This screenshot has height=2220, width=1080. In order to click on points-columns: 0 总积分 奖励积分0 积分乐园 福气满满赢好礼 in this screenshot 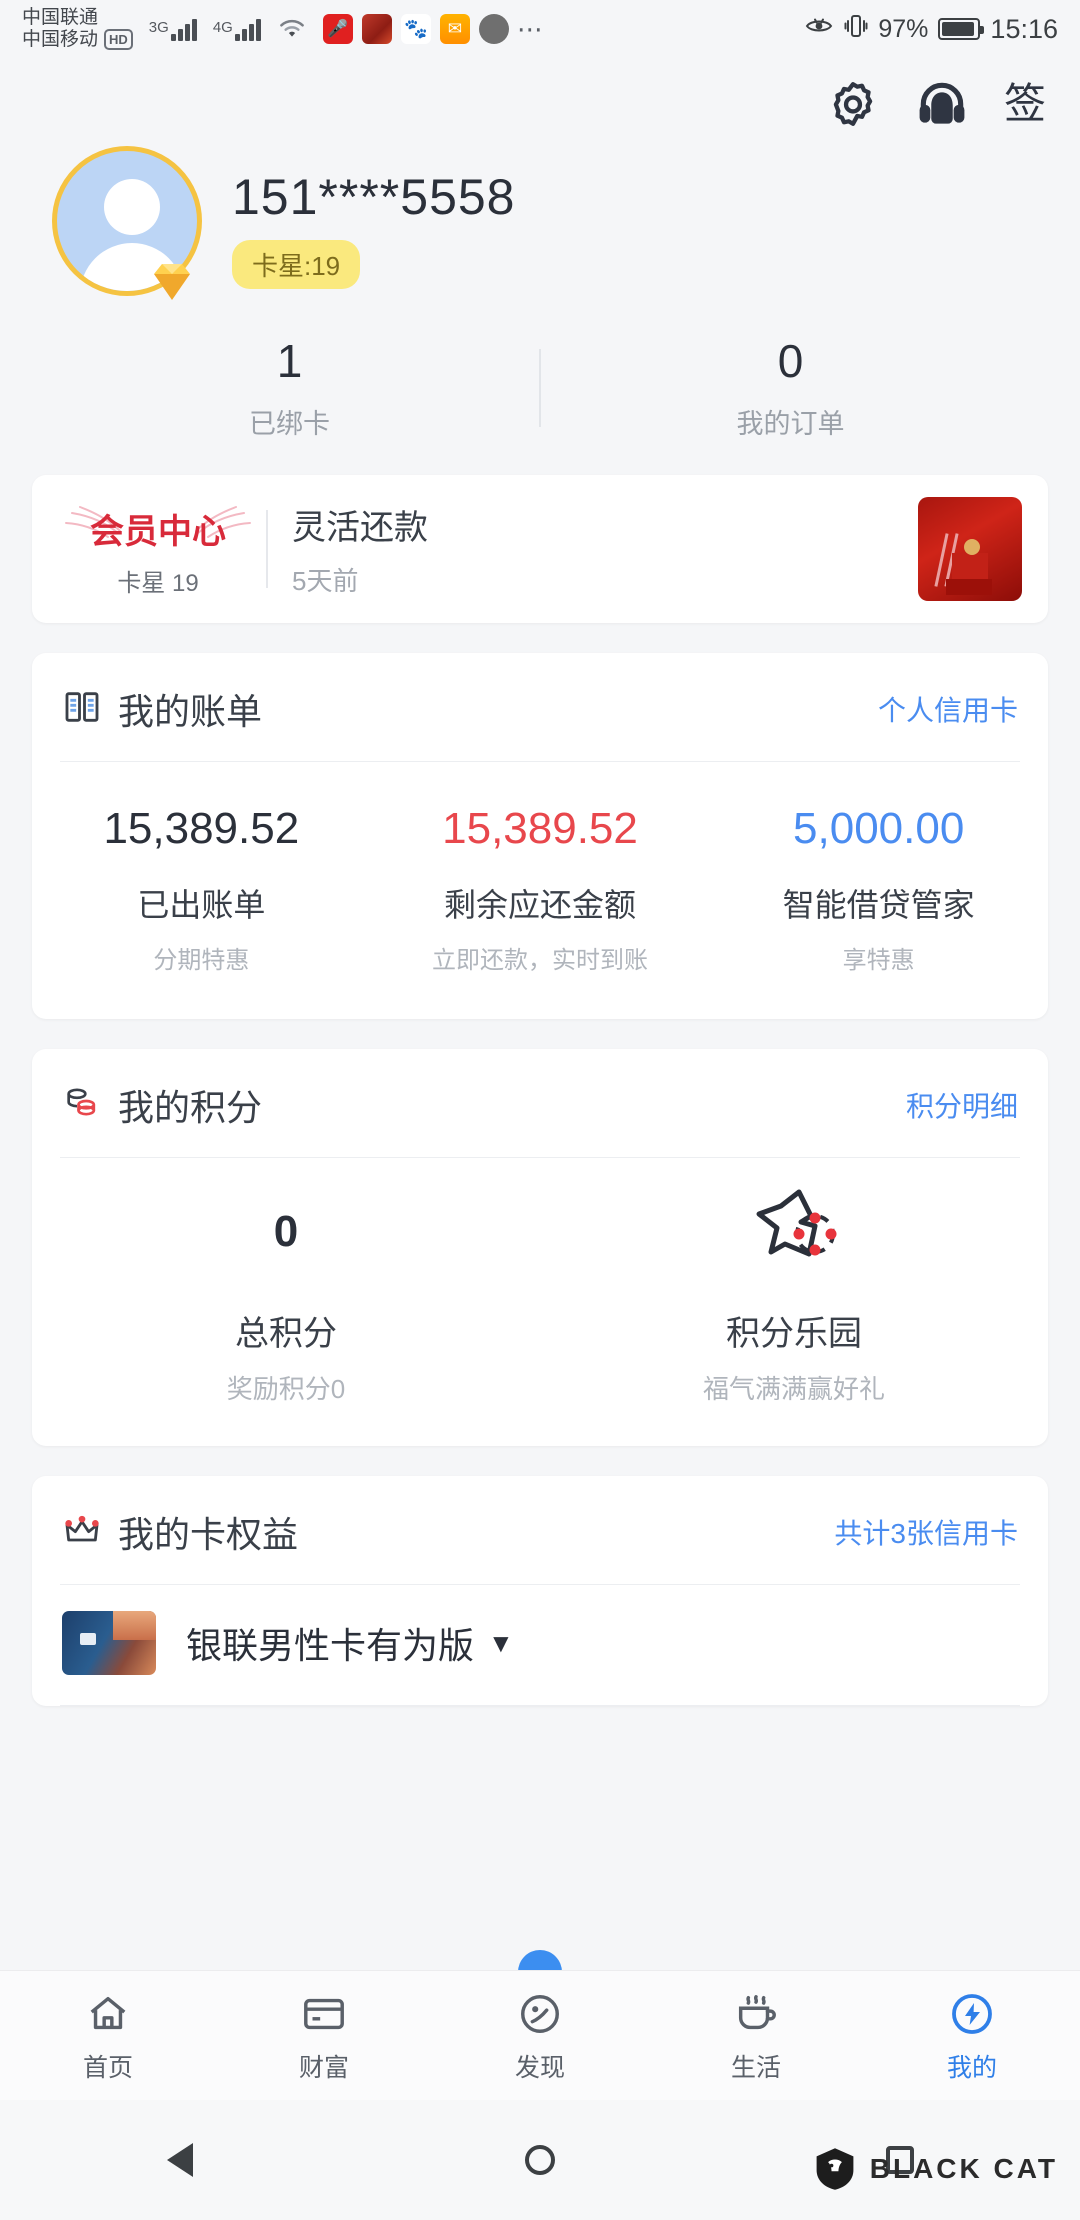, I will do `click(540, 1302)`.